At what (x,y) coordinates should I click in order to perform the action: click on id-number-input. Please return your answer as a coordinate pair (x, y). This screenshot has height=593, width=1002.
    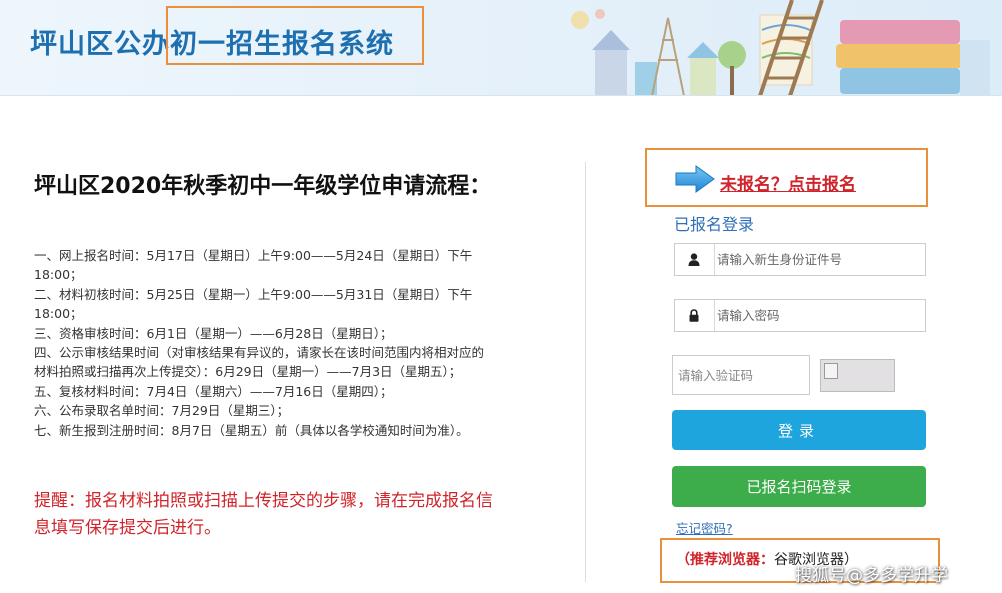
    Looking at the image, I should click on (819, 259).